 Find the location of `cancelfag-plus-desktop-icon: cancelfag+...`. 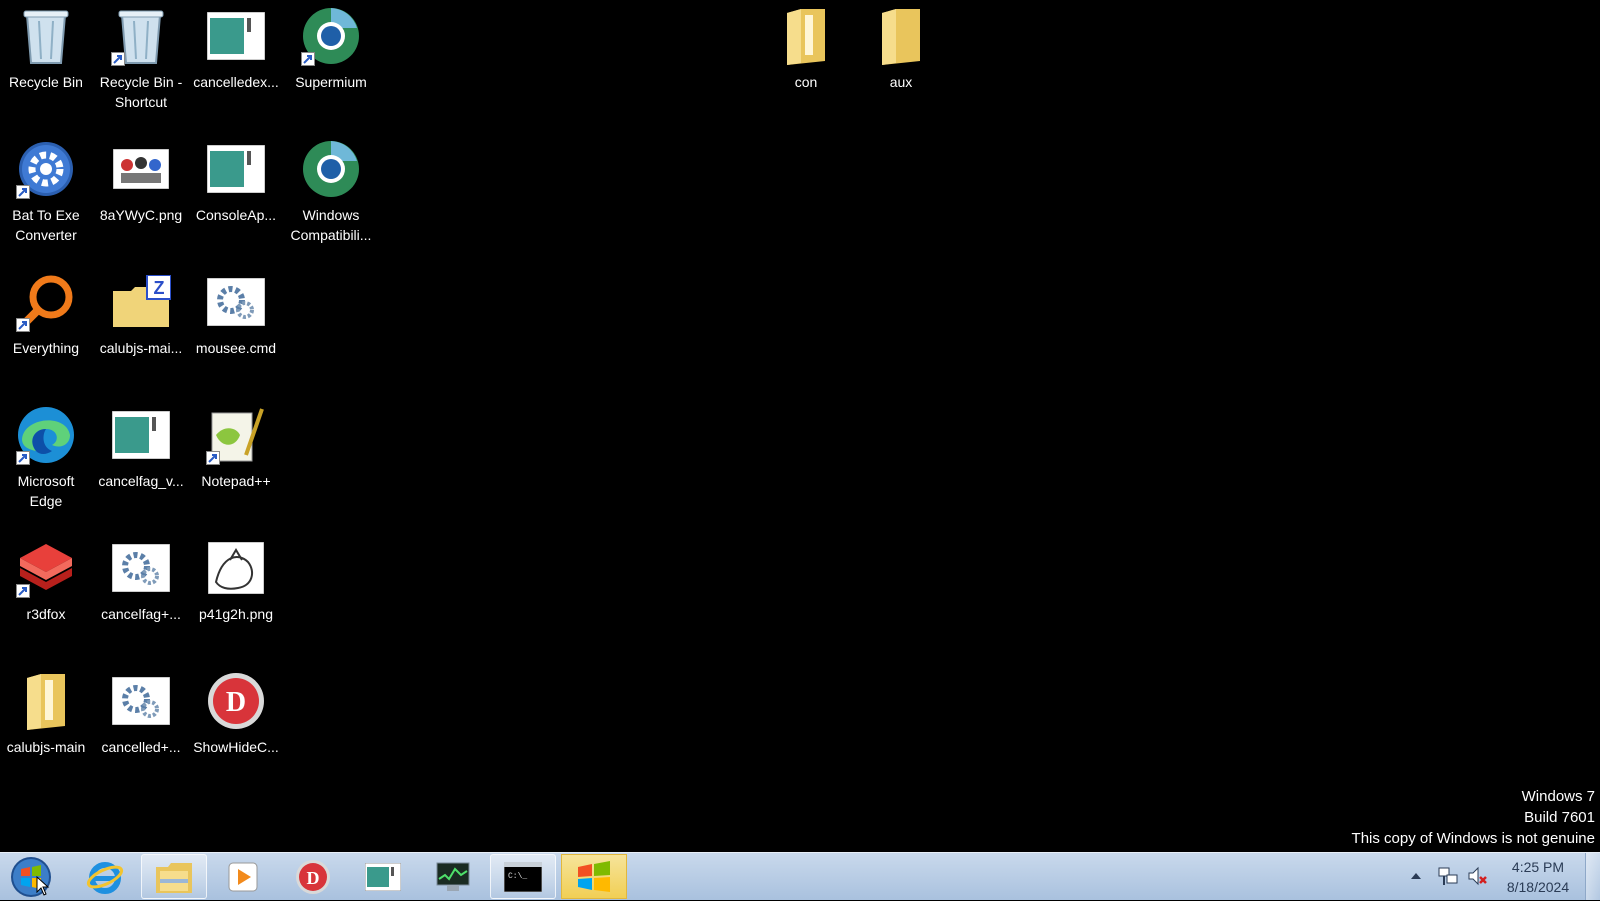

cancelfag-plus-desktop-icon: cancelfag+... is located at coordinates (141, 580).